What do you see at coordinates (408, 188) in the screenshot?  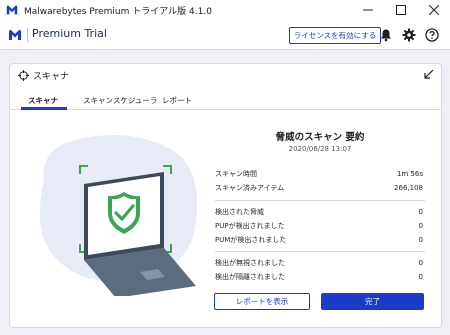 I see `row-value: 266,108` at bounding box center [408, 188].